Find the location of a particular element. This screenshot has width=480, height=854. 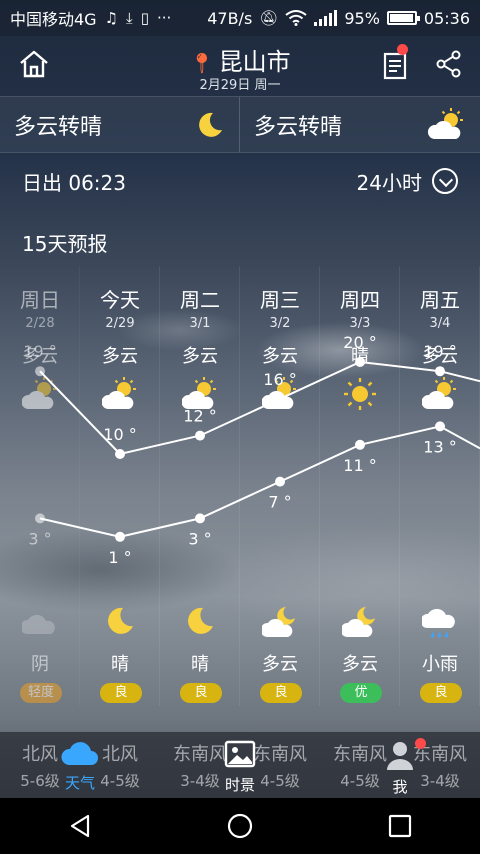

system-nav-bar is located at coordinates (240, 826).